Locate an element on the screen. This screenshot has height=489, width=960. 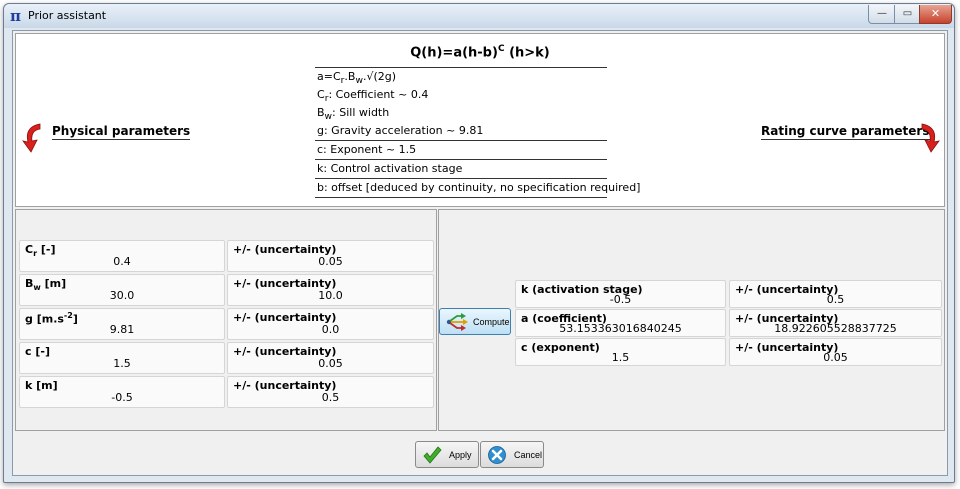
cancel-label: Cancel is located at coordinates (528, 455).